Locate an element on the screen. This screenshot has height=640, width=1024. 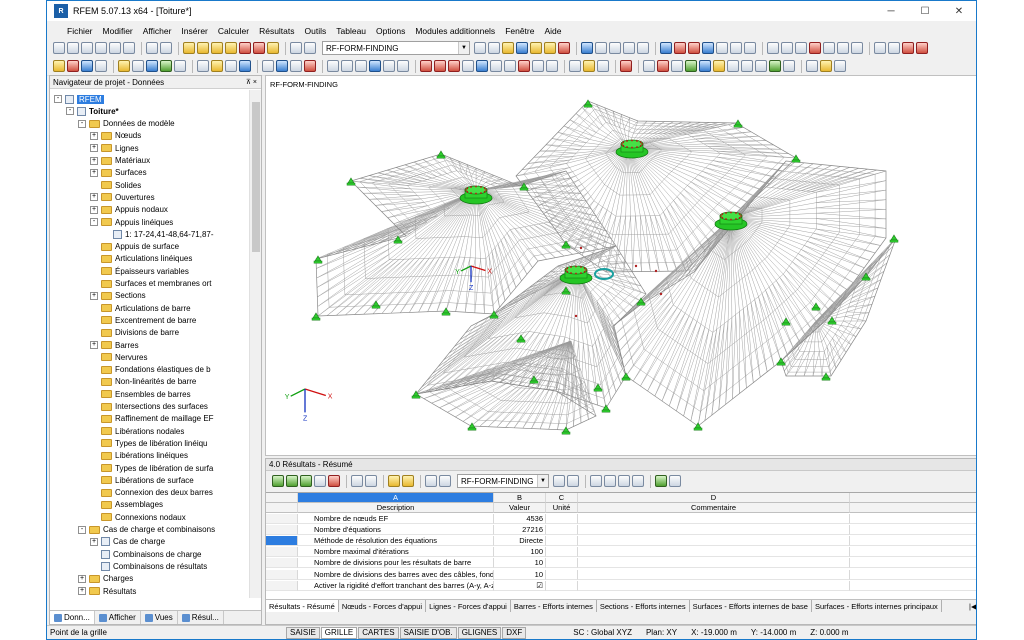
tree-item: + Sections is located at coordinates (118, 296).